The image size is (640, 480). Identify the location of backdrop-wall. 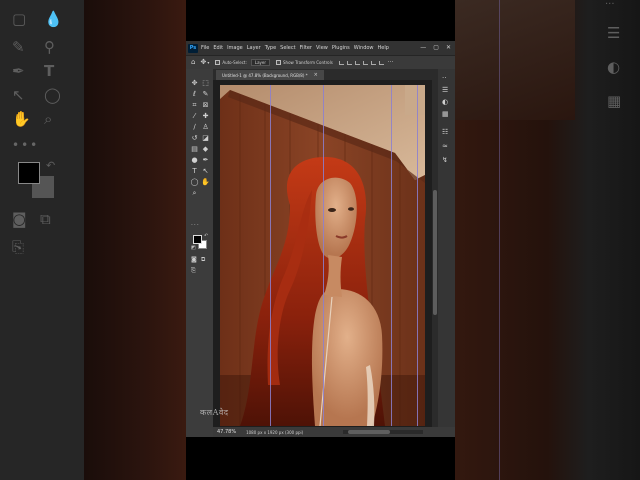
(515, 60).